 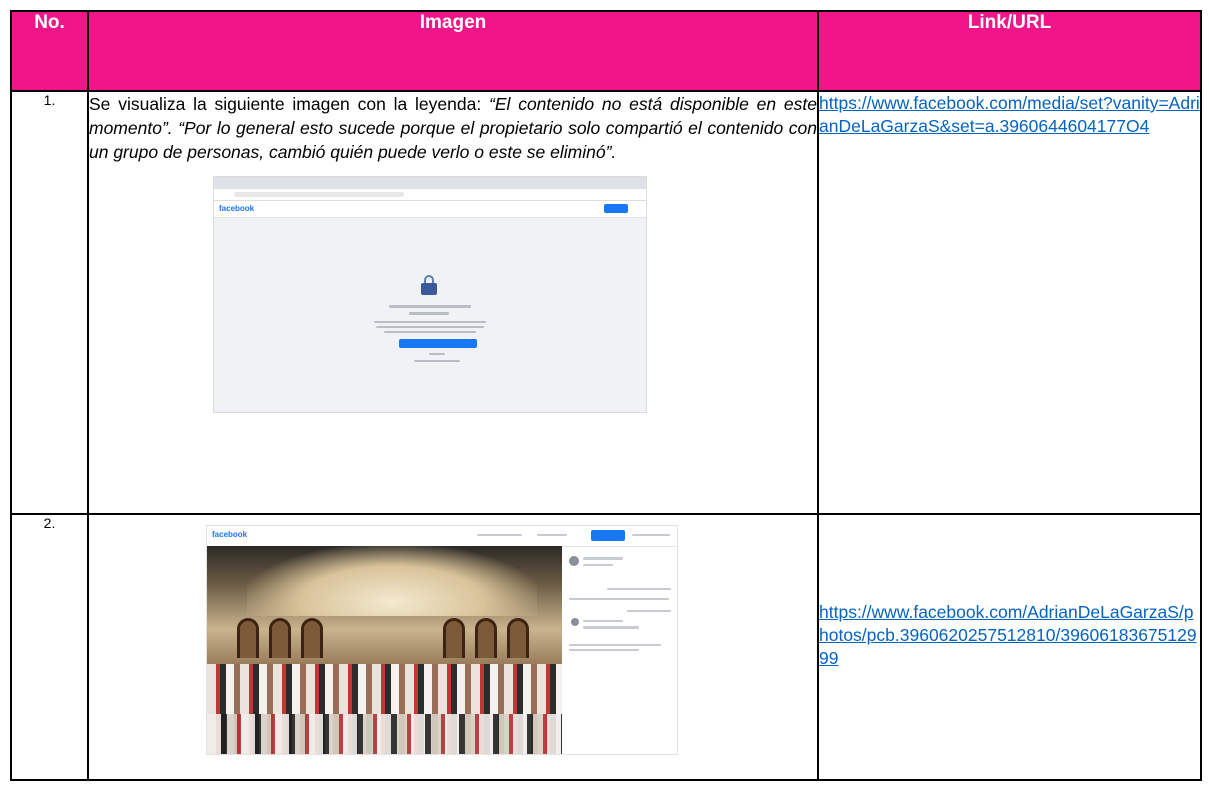 I want to click on facebook-photo-screenshot: facebook, so click(x=442, y=640).